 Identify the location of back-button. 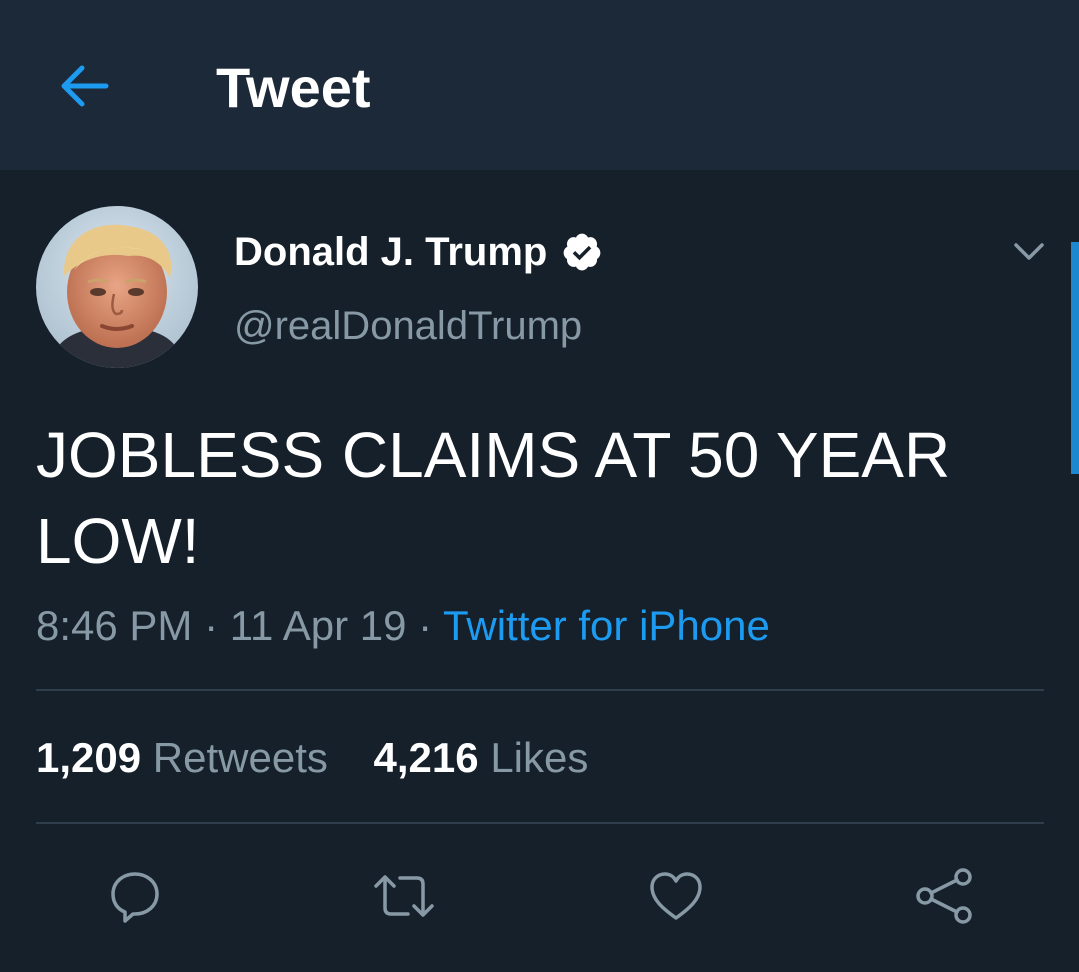
(84, 86).